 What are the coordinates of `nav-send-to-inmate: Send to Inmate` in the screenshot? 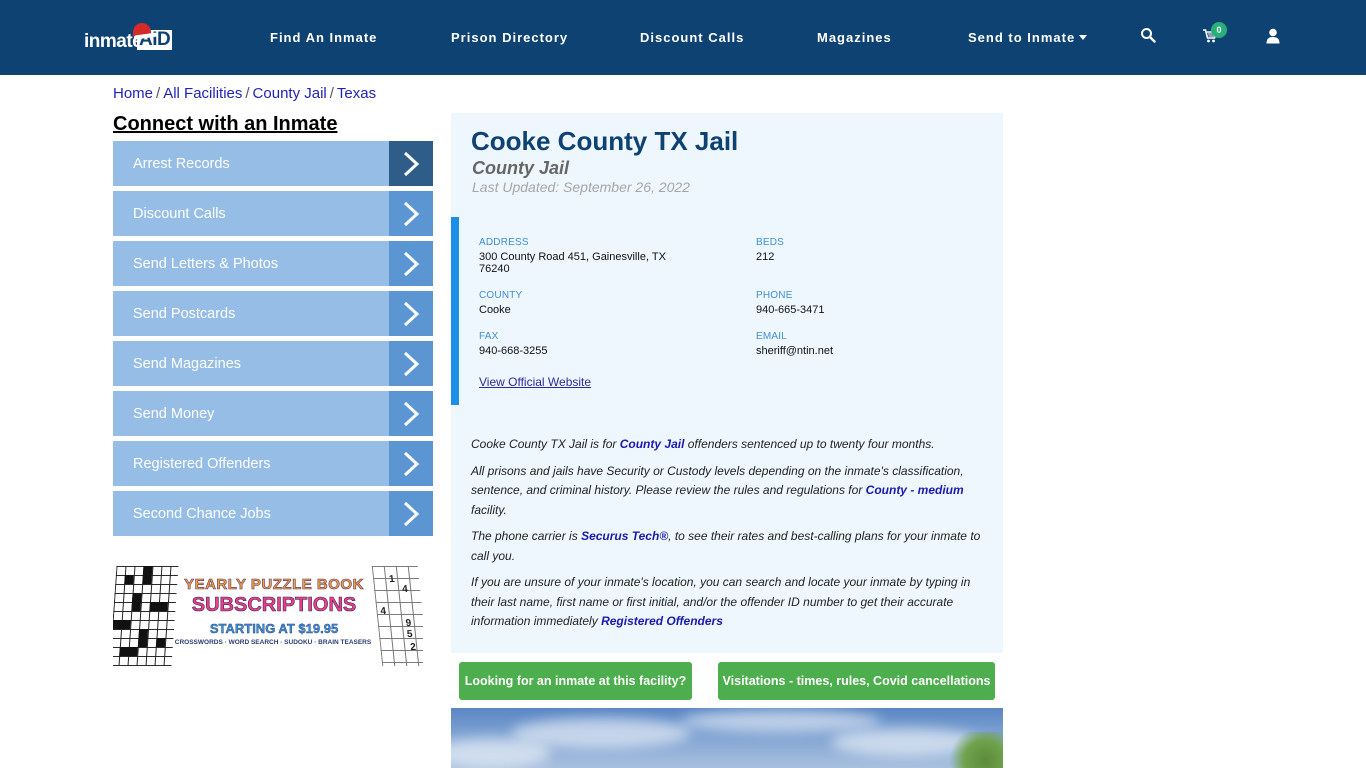 It's located at (1028, 37).